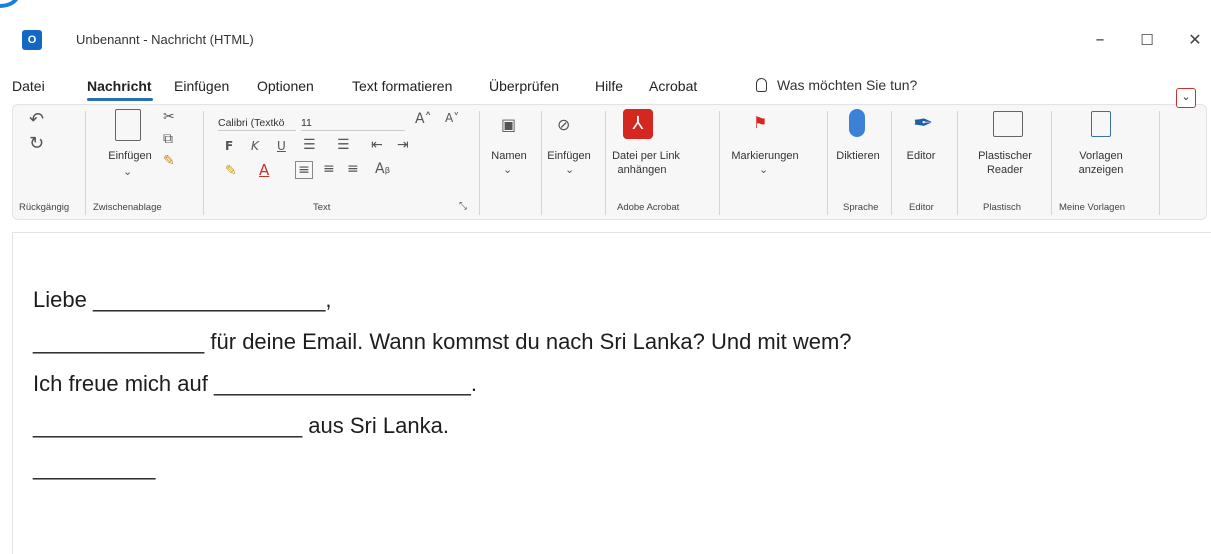  What do you see at coordinates (120, 99) in the screenshot?
I see `active-tab-indicator` at bounding box center [120, 99].